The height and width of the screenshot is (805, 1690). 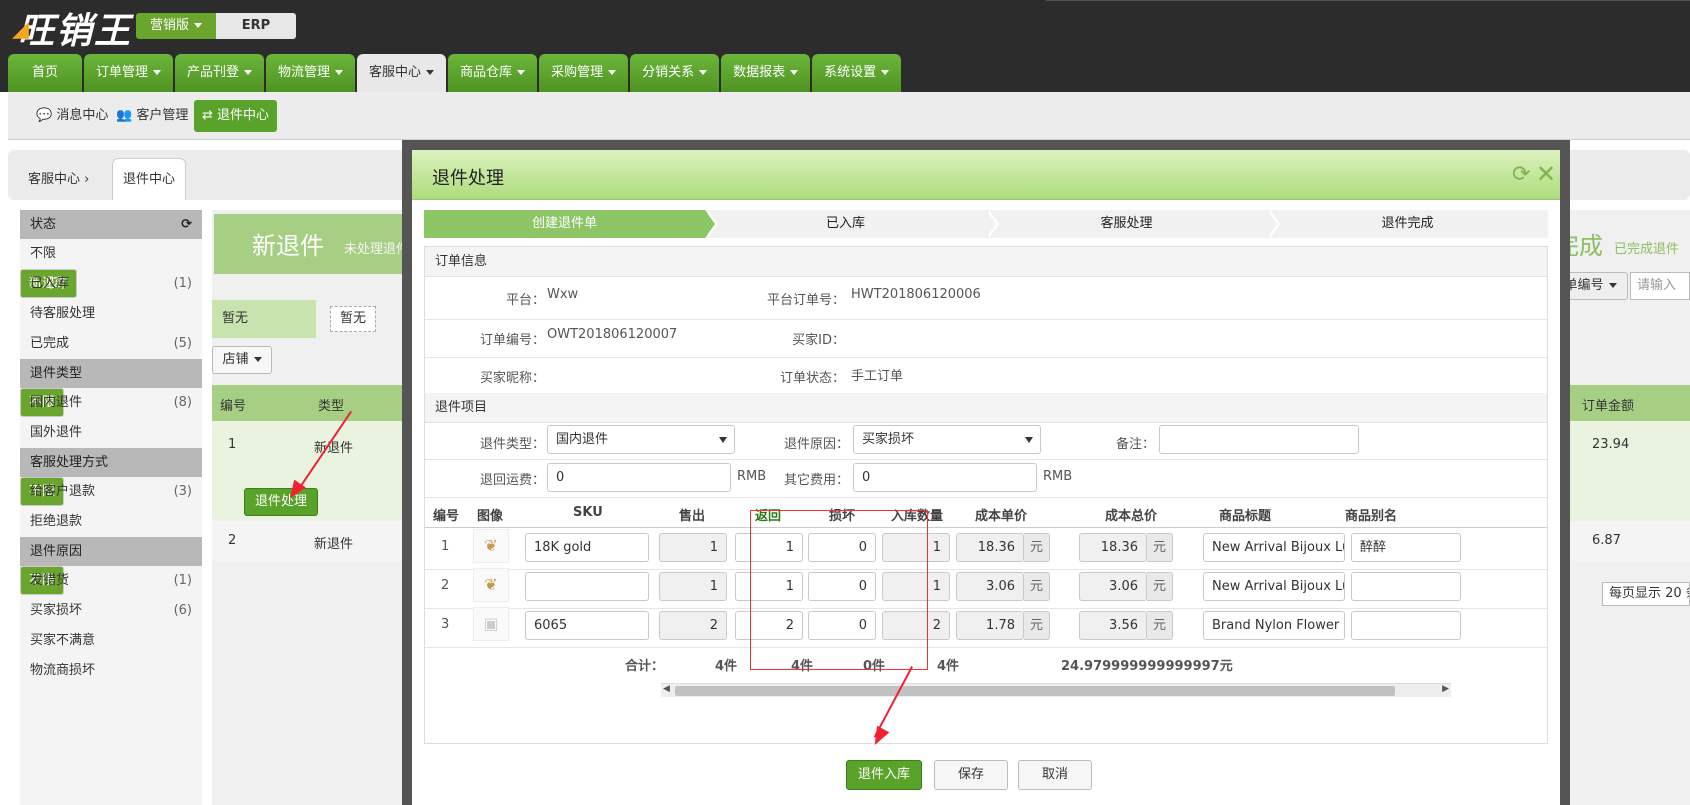 What do you see at coordinates (693, 625) in the screenshot?
I see `sold-input: 2` at bounding box center [693, 625].